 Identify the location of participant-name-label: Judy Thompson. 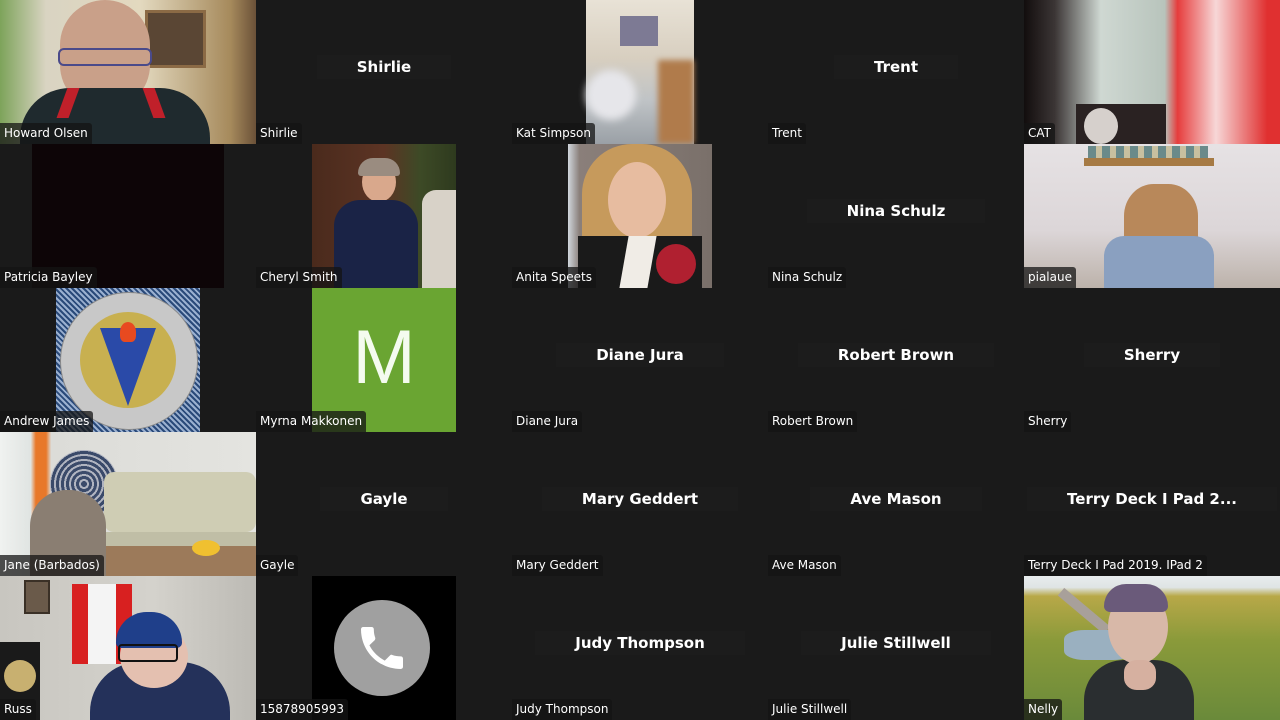
(562, 709).